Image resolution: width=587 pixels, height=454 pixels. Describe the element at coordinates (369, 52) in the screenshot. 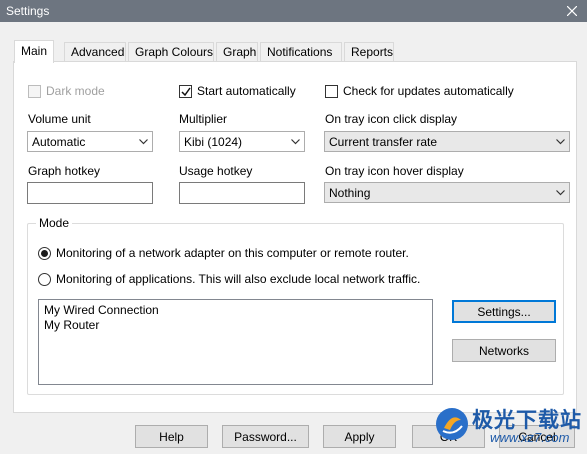

I see `tab-reports: Reports` at that location.